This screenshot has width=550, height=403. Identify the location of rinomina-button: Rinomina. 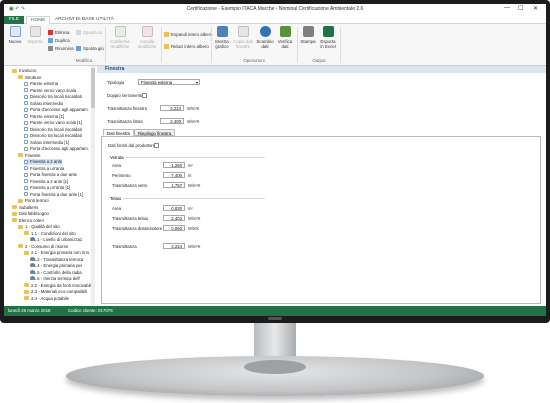
(61, 49).